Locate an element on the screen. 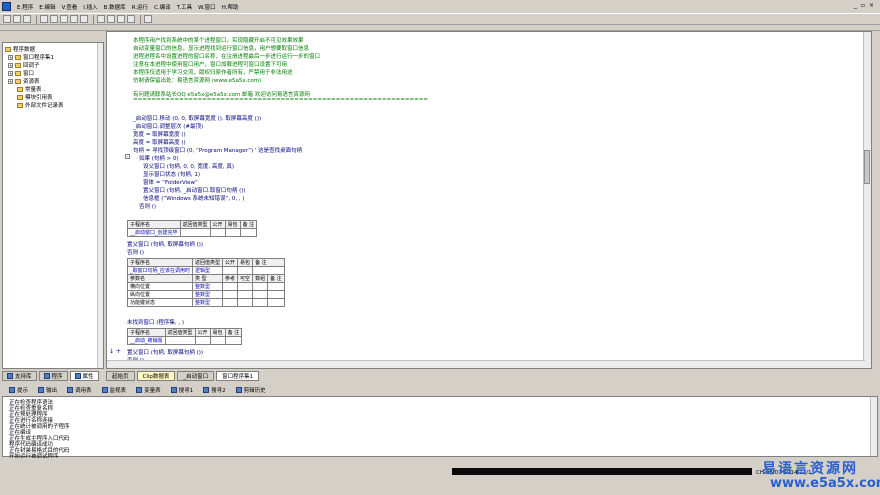 This screenshot has width=880, height=495. tree-root-label: 程序数据 is located at coordinates (24, 50).